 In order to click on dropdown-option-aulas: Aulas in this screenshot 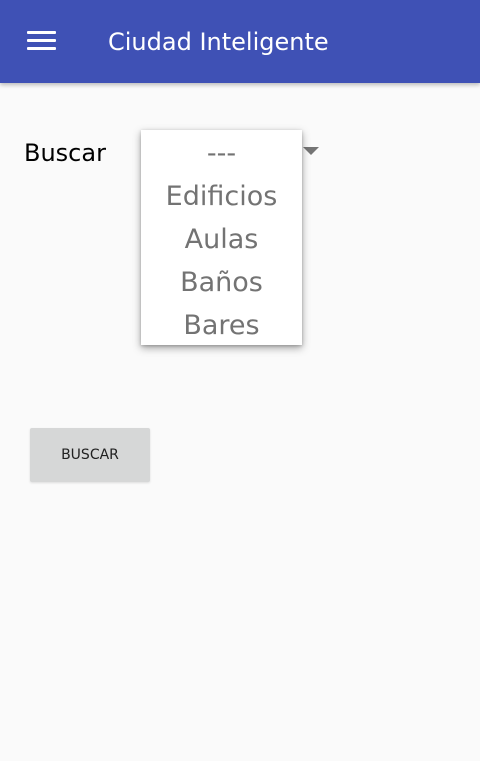, I will do `click(221, 239)`.